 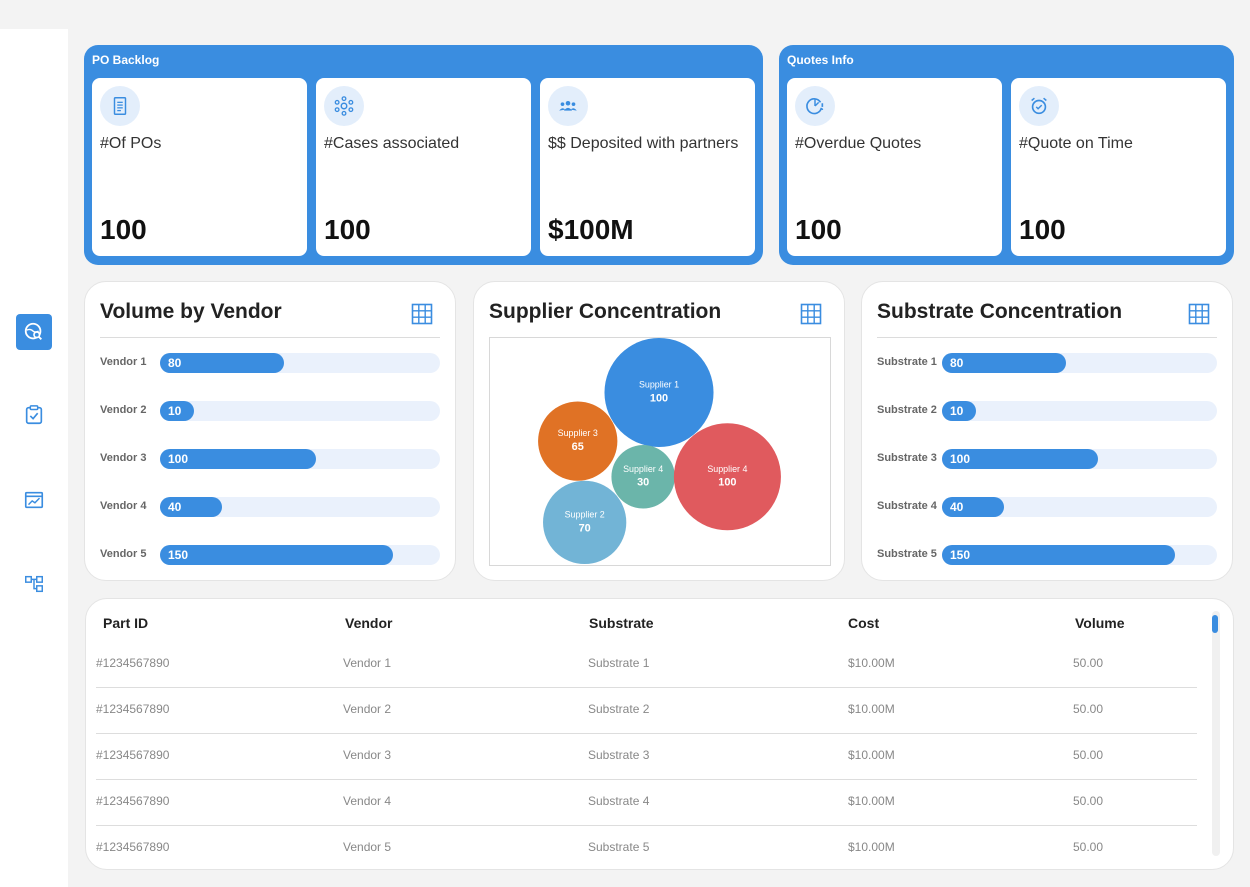 I want to click on cell-vendor: Vendor 5, so click(x=367, y=847).